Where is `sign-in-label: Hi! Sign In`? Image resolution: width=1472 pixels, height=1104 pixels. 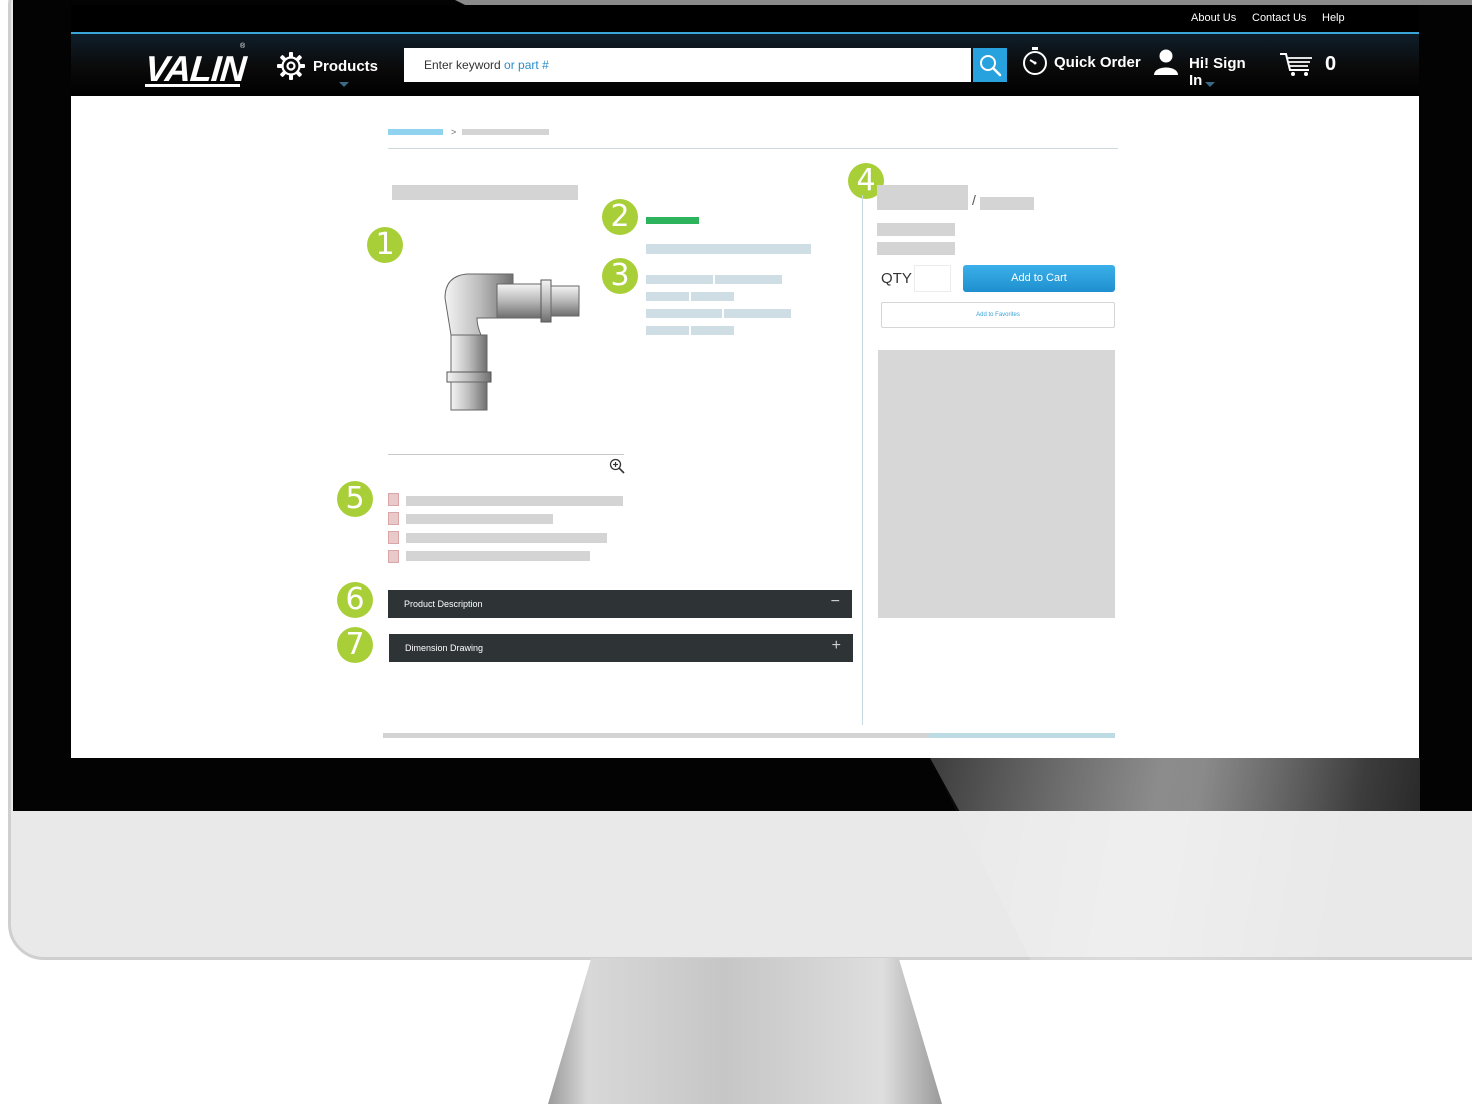 sign-in-label: Hi! Sign In is located at coordinates (1217, 72).